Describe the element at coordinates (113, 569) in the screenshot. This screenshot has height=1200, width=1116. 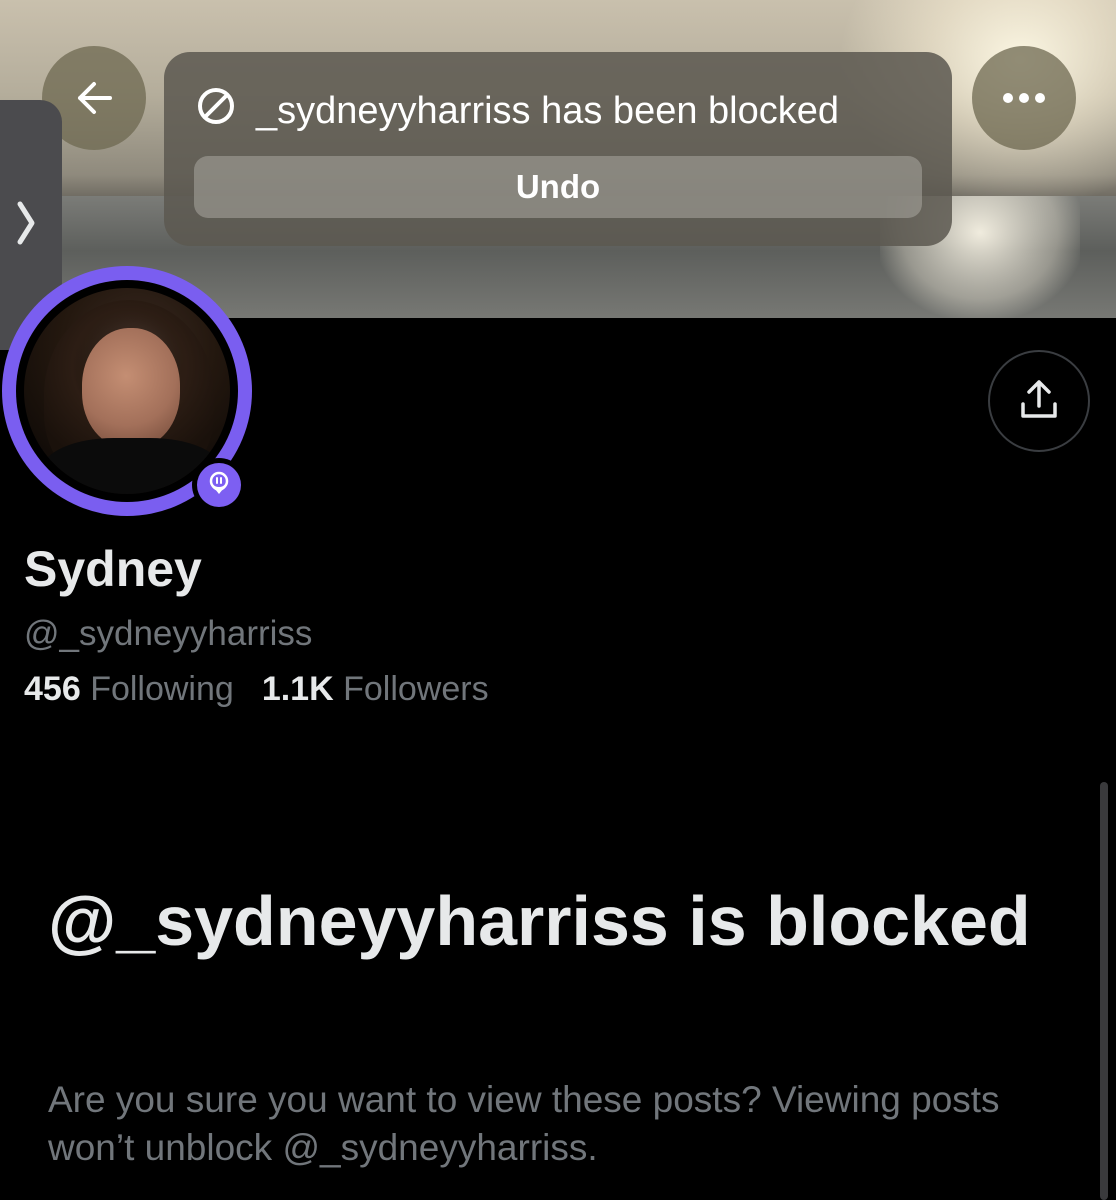
I see `display-name: Sydney` at that location.